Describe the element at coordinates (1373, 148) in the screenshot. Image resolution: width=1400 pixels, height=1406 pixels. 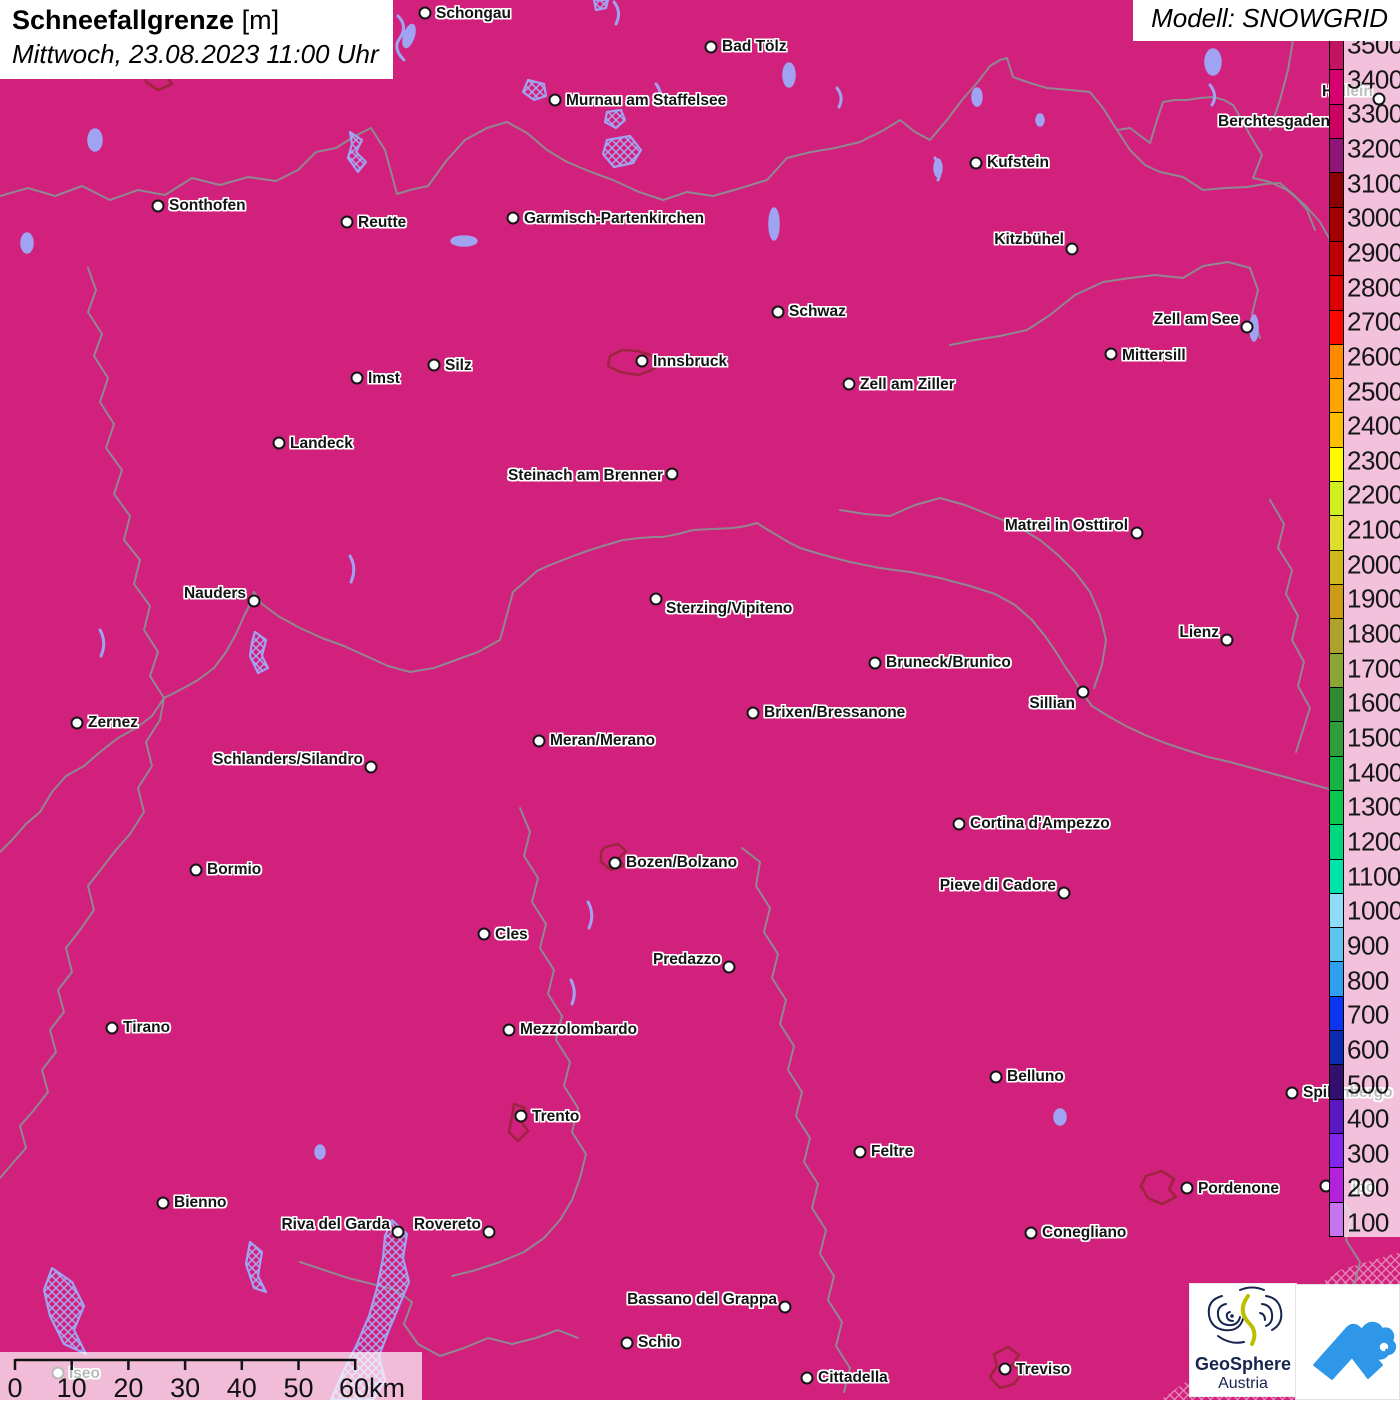
I see `colorbar-tick-label: 3200` at that location.